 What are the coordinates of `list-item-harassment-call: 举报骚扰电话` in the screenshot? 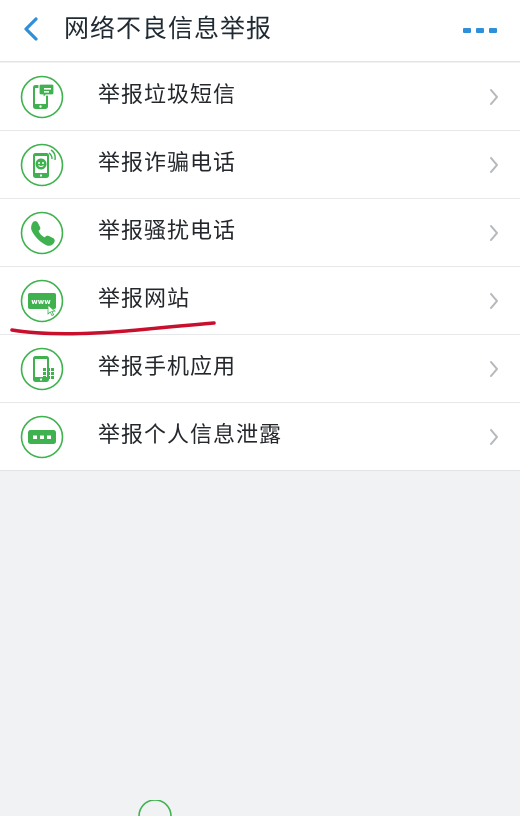 It's located at (260, 233).